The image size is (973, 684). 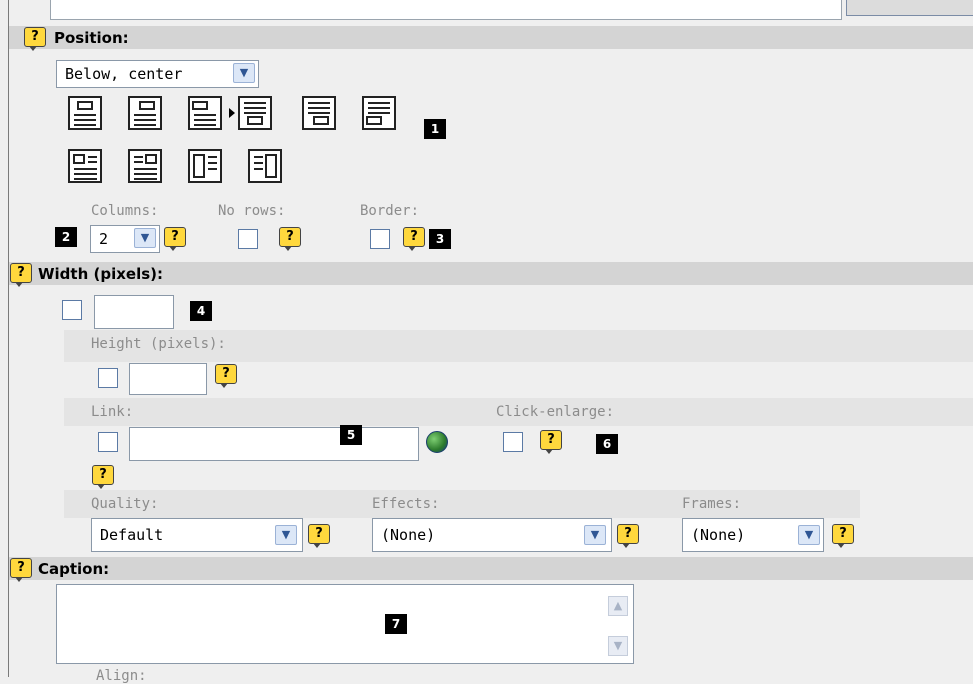 What do you see at coordinates (108, 442) in the screenshot?
I see `link-checkbox` at bounding box center [108, 442].